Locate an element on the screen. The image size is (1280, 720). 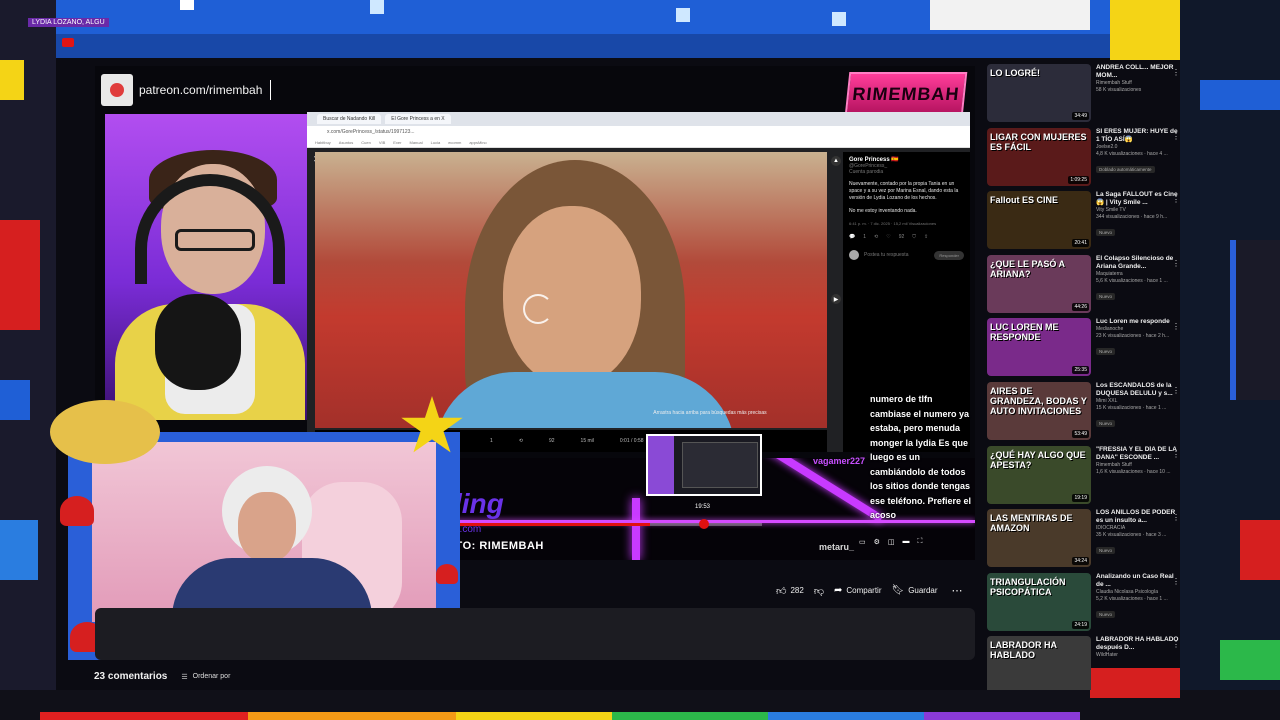
overlay-frame-left is located at coordinates (28, 360).